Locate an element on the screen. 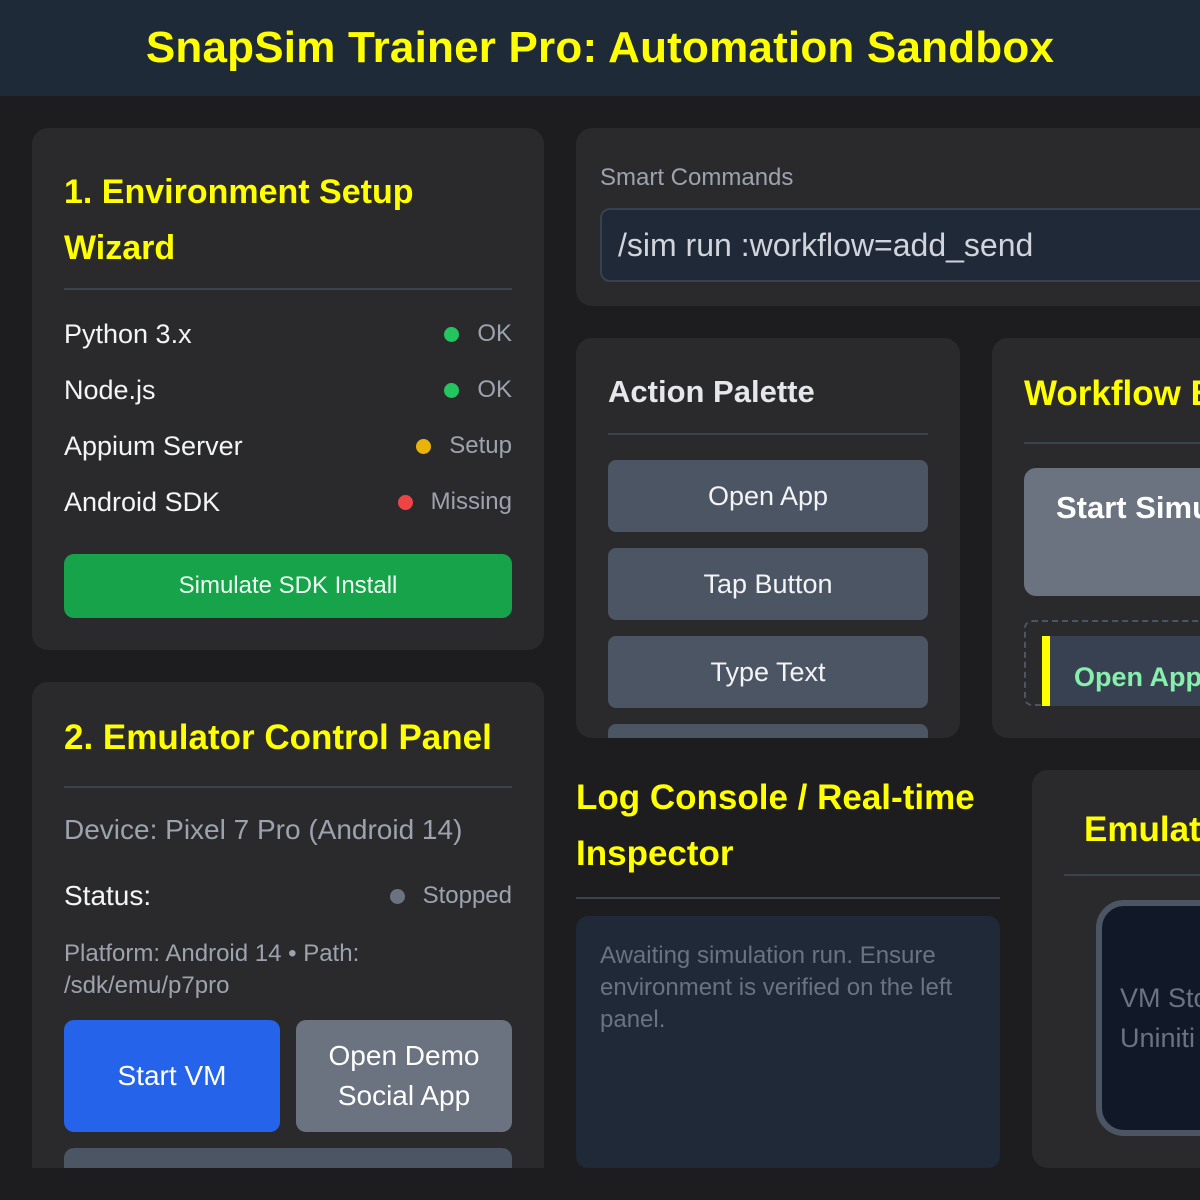 This screenshot has height=1200, width=1200. action-type-text: Type Text is located at coordinates (768, 672).